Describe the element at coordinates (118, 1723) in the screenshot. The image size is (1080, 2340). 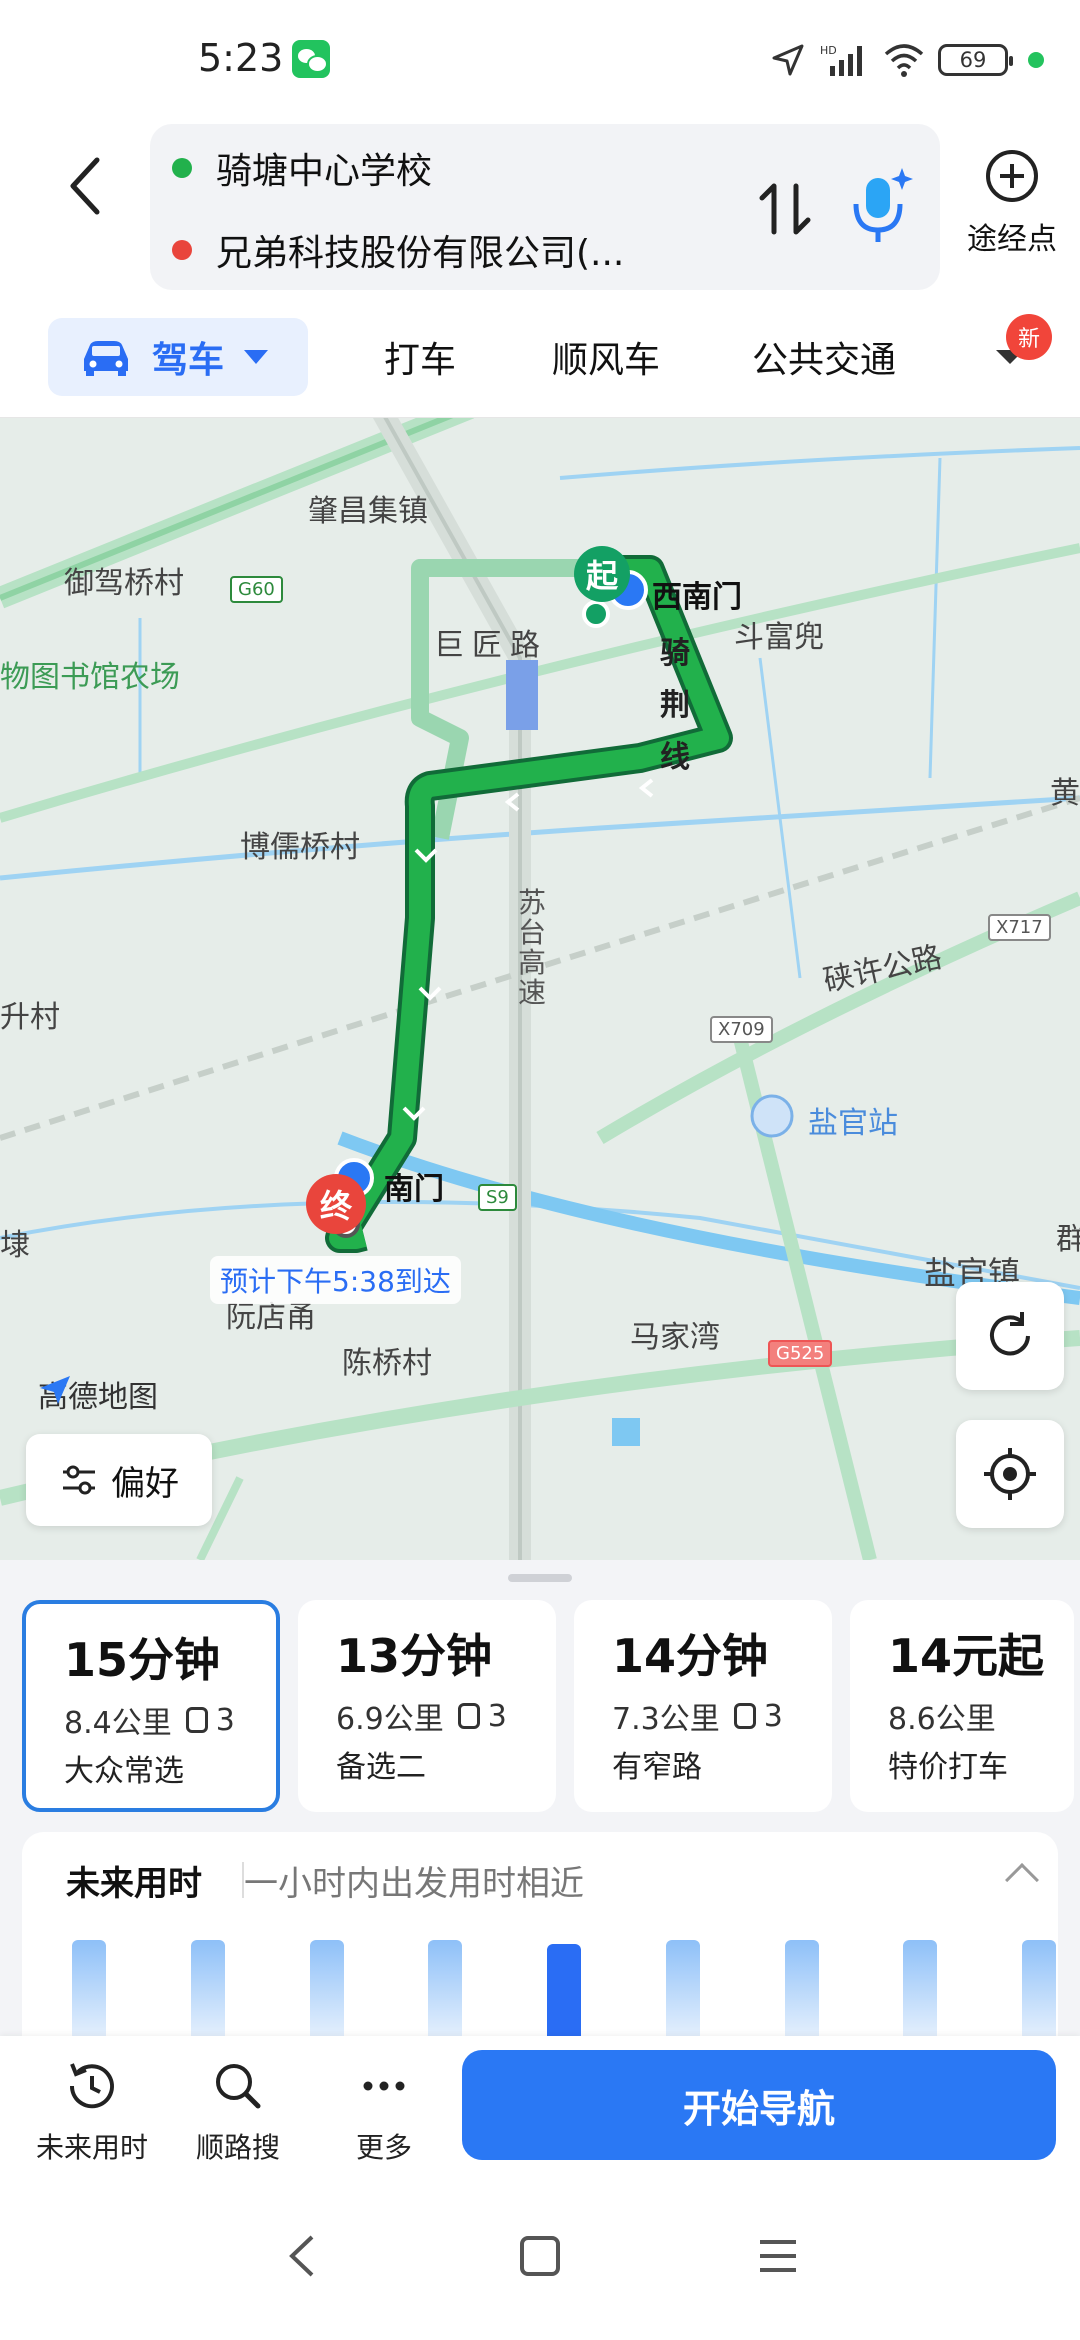
I see `route-card-distance: 8.4公里` at that location.